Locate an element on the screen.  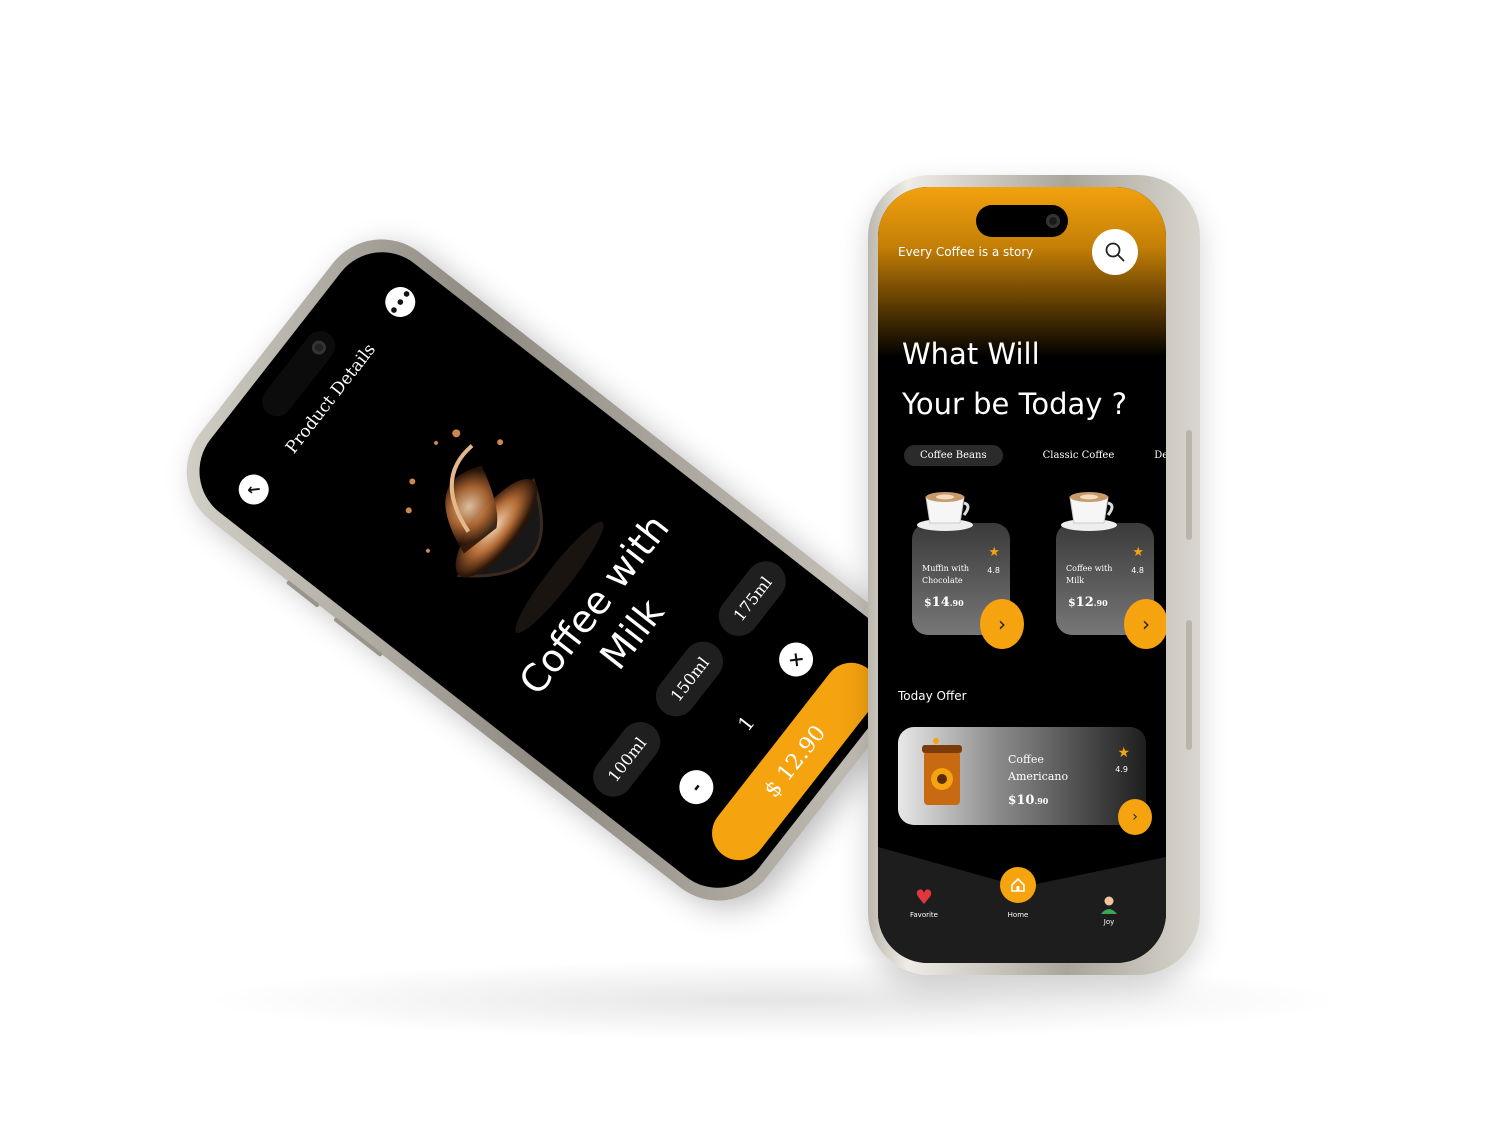
offer-name-line1: Coffee is located at coordinates (1026, 759).